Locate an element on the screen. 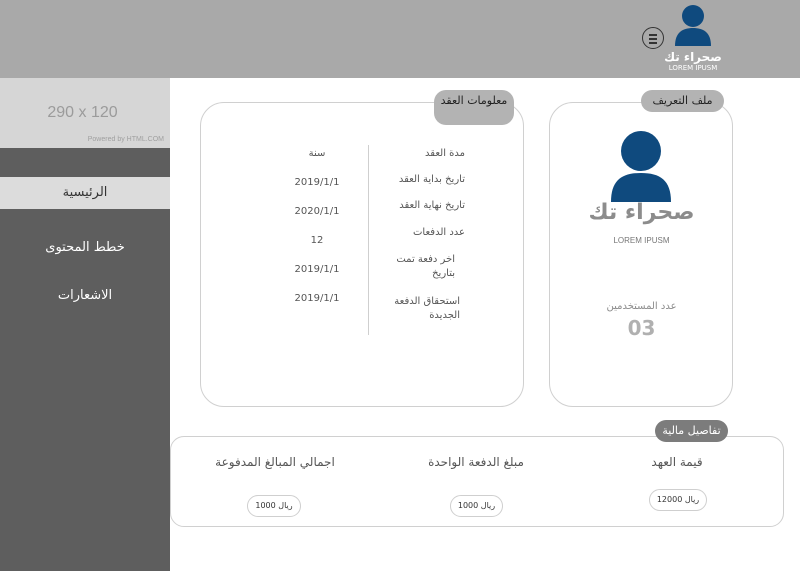  banner-powered-text: Powered by HTML.COM is located at coordinates (125, 139).